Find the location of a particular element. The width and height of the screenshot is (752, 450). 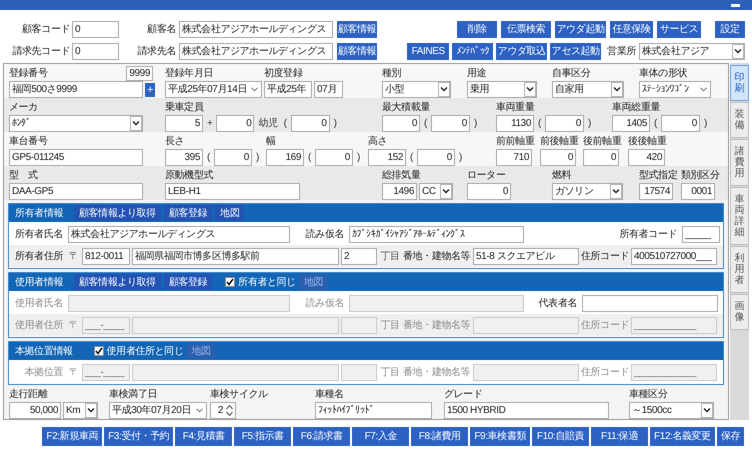

input-field: LEB-H1 is located at coordinates (232, 191).